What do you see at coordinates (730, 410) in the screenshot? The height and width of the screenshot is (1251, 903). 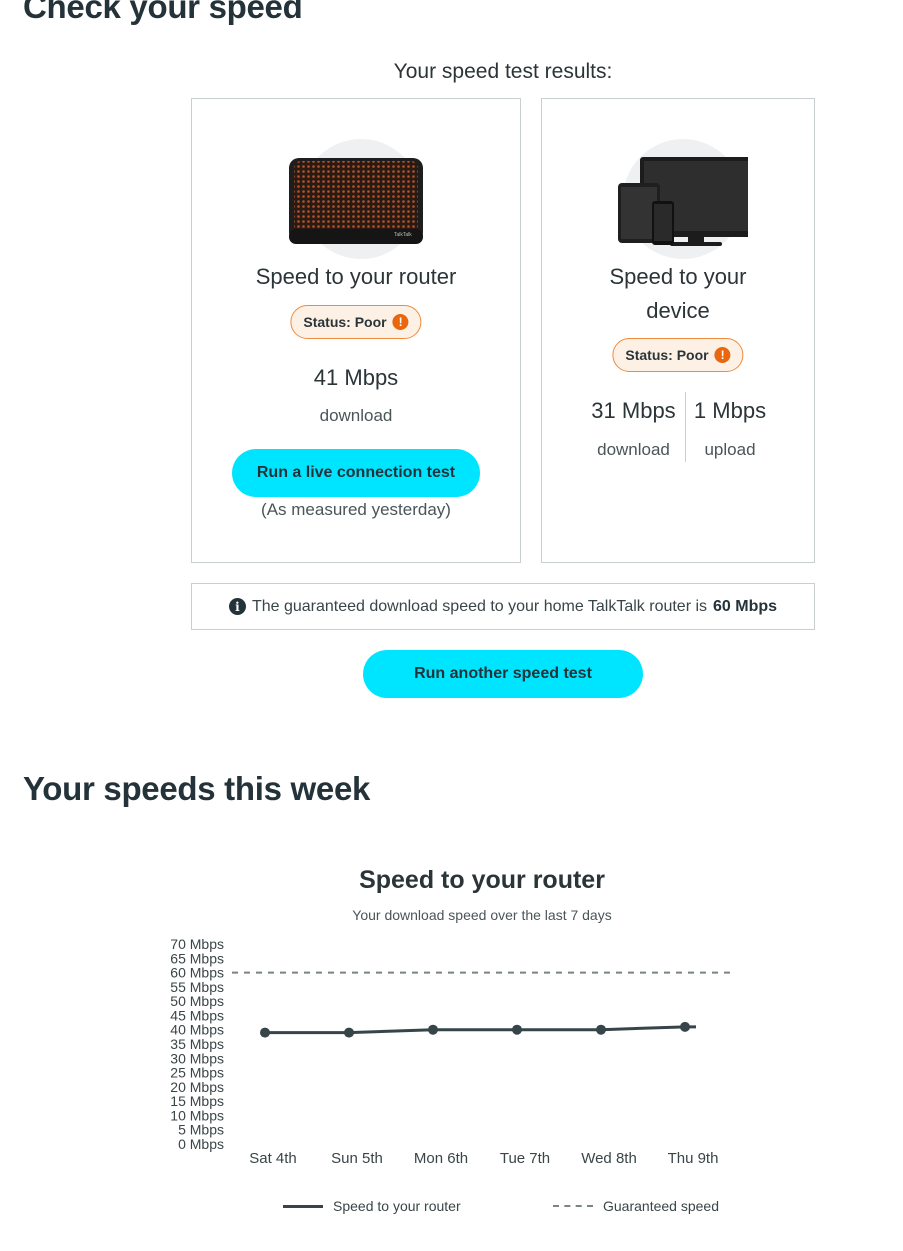 I see `device-upload-speed: 1 Mbps` at bounding box center [730, 410].